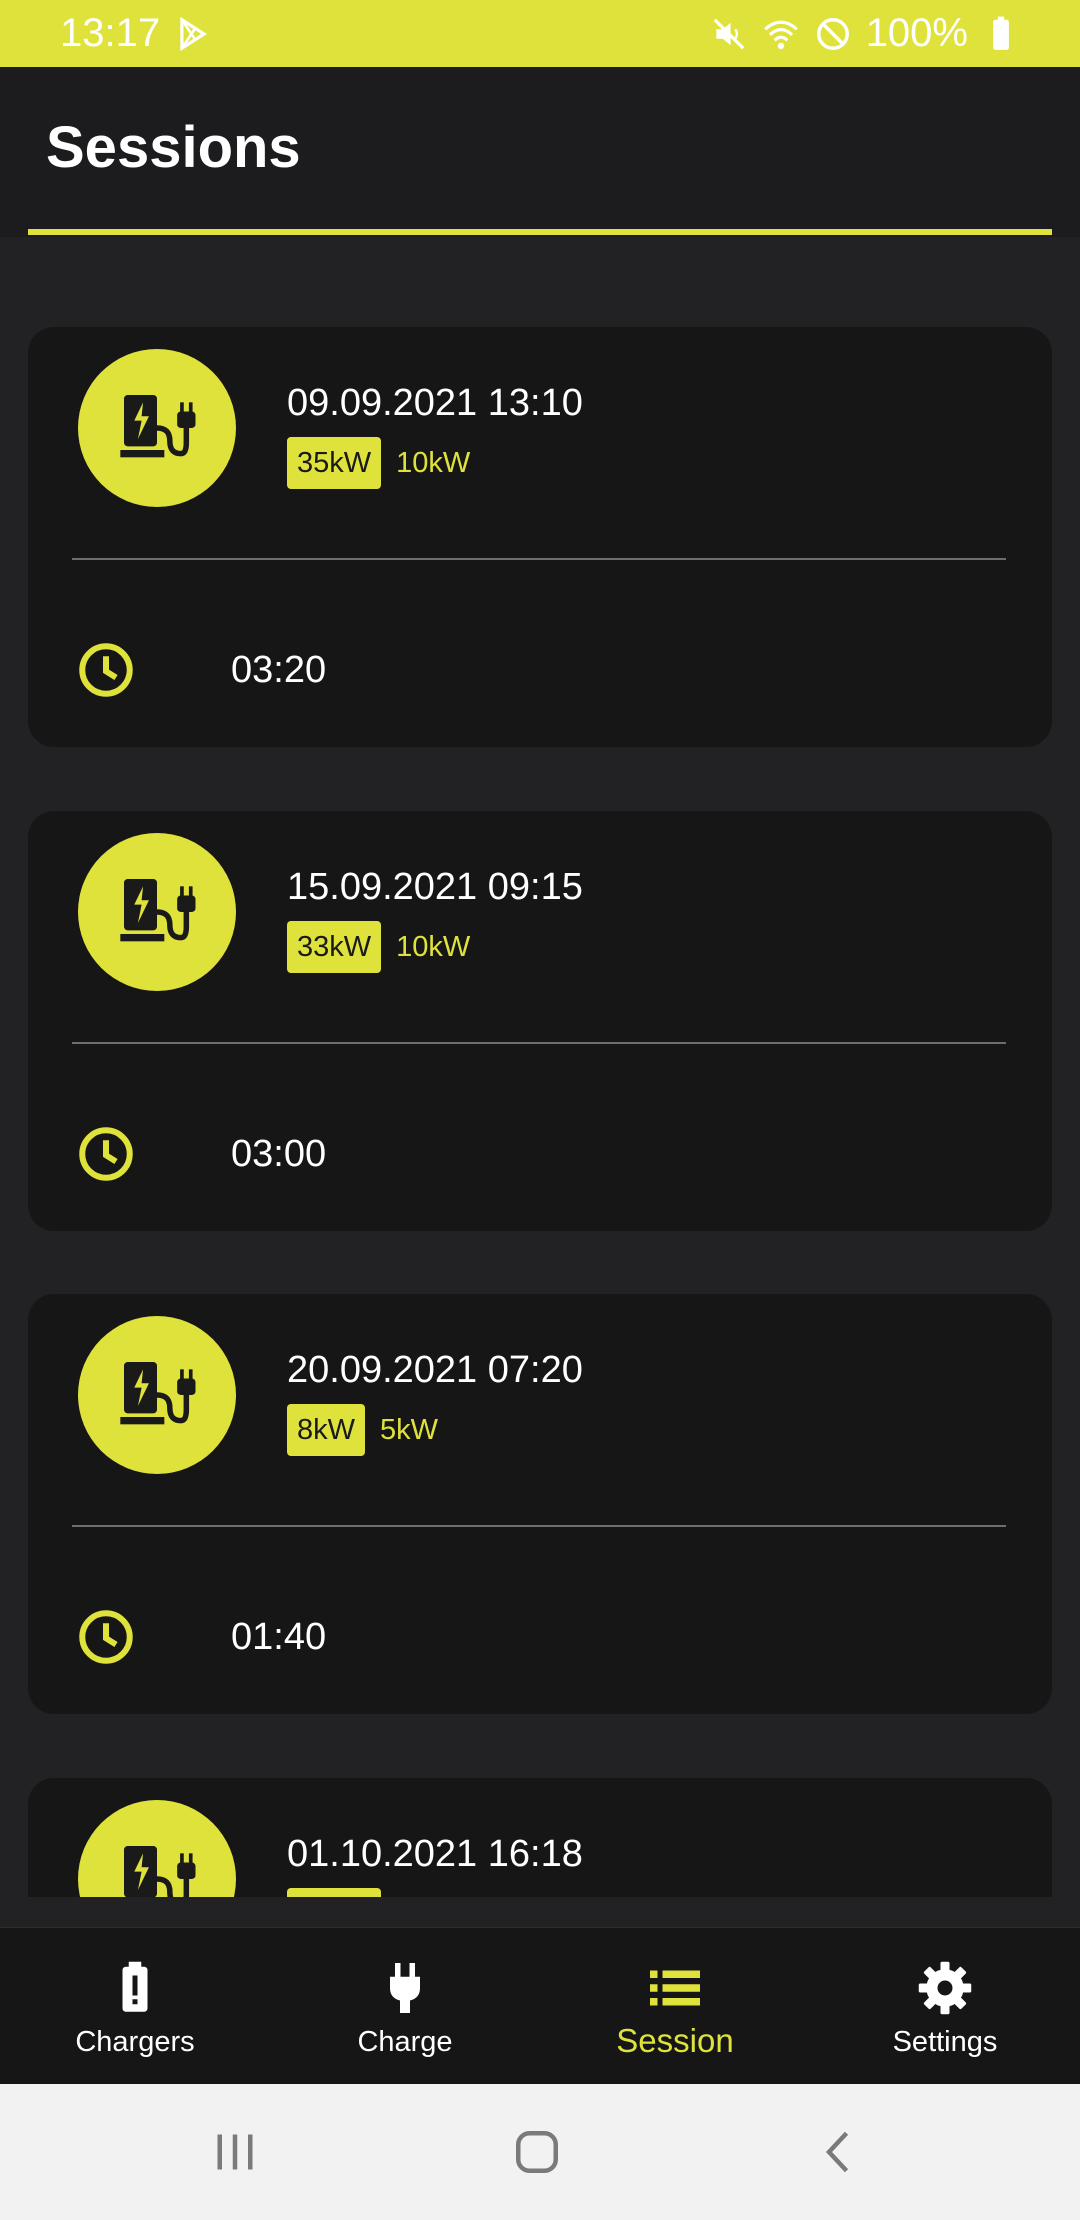 The image size is (1080, 2220). What do you see at coordinates (235, 2152) in the screenshot?
I see `recent-apps-icon` at bounding box center [235, 2152].